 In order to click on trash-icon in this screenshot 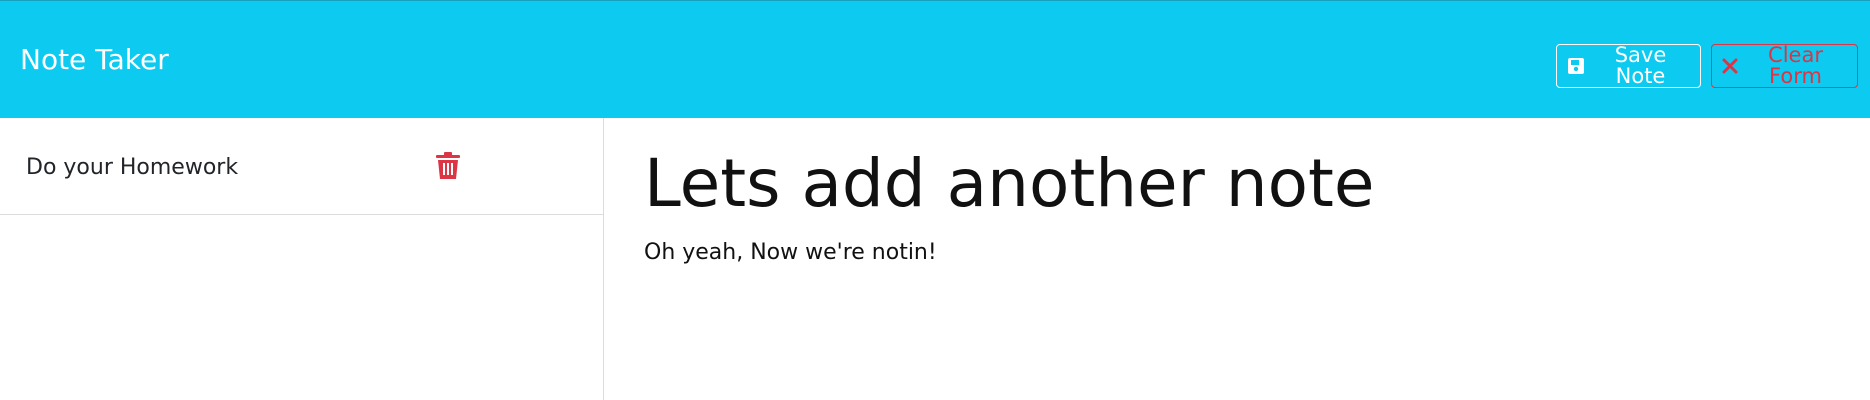, I will do `click(448, 166)`.